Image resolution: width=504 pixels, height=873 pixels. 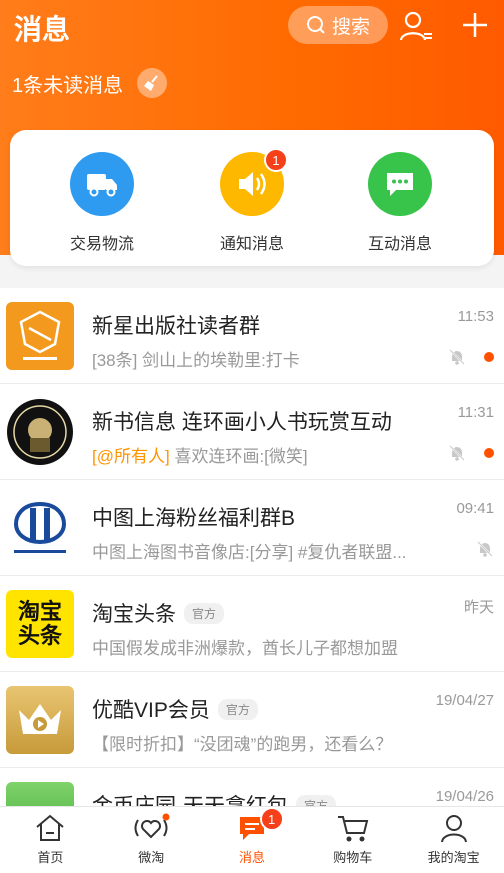 I want to click on message-categories: 交易物流 1 通知消息 互动消息, so click(x=252, y=198).